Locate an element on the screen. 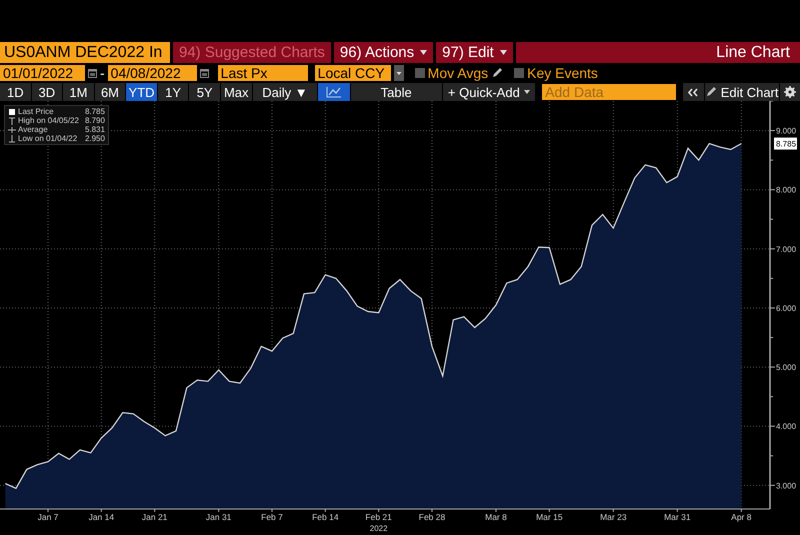  y-tick-label: 8.000 is located at coordinates (786, 190).